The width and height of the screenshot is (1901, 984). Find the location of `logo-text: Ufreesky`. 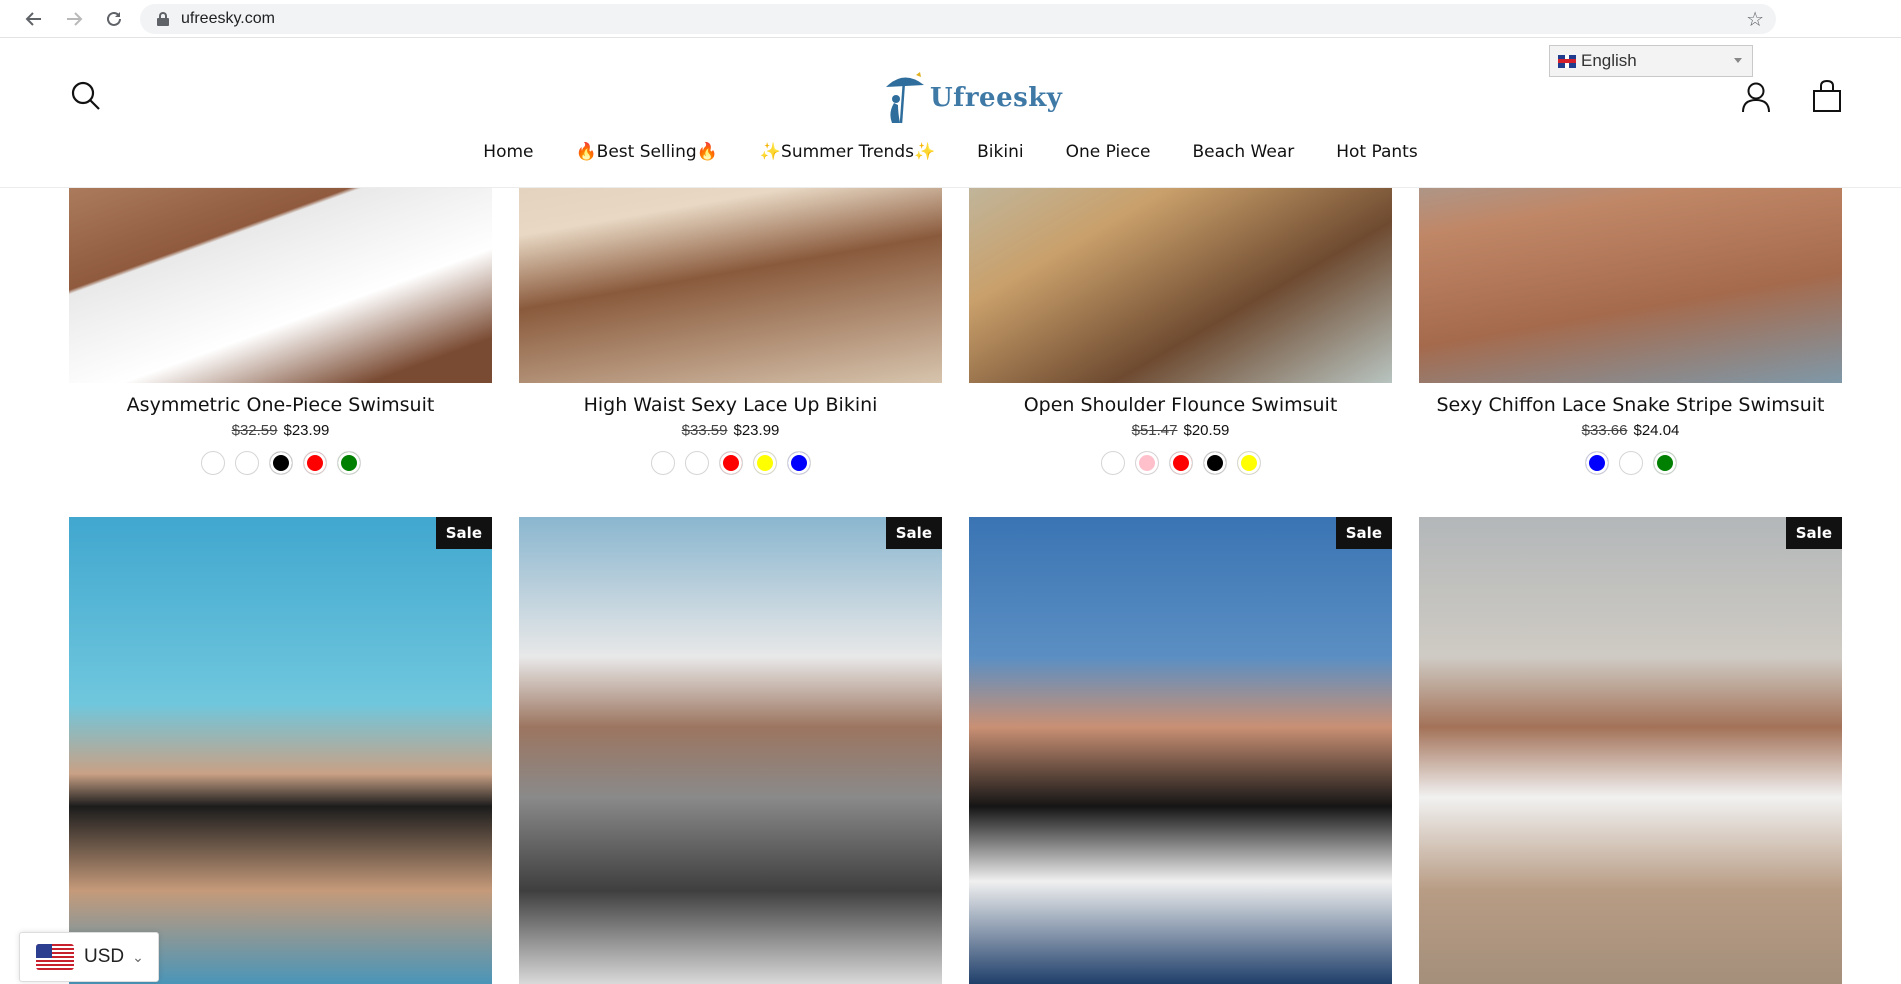

logo-text: Ufreesky is located at coordinates (996, 98).